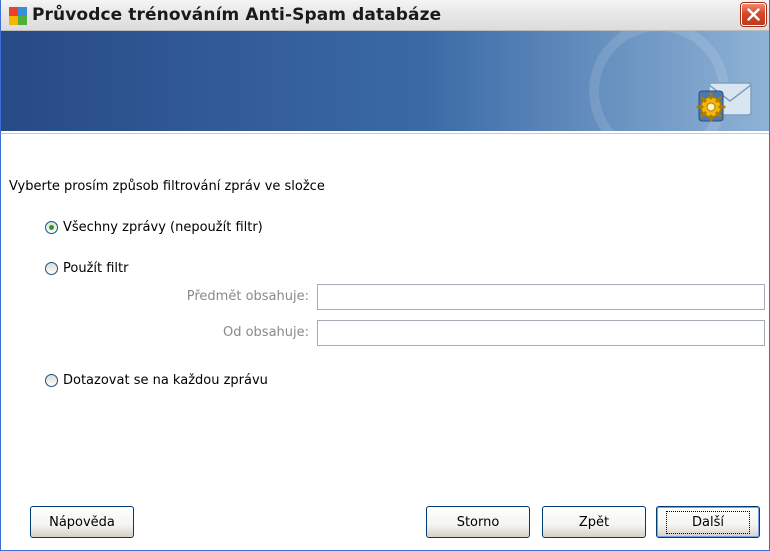 The width and height of the screenshot is (770, 551). What do you see at coordinates (51, 227) in the screenshot?
I see `radio-button-checked` at bounding box center [51, 227].